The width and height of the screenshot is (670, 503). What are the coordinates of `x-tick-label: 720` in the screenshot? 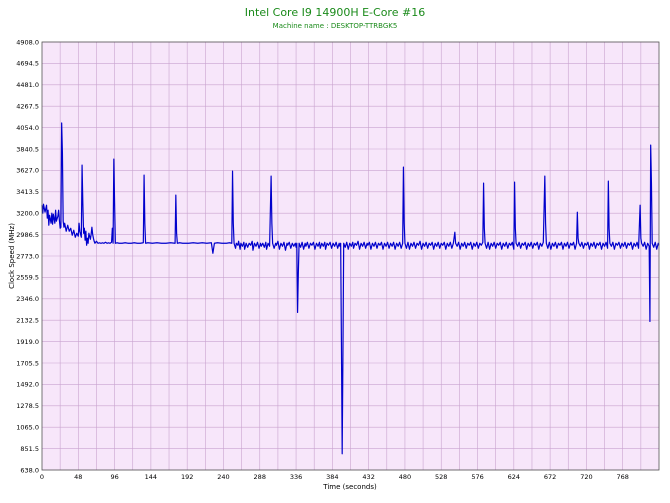 It's located at (586, 477).